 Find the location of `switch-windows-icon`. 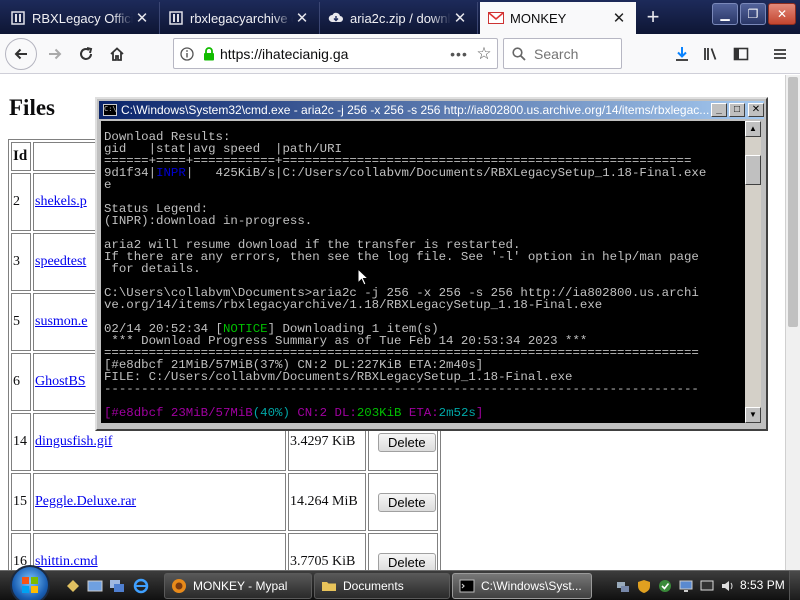

switch-windows-icon is located at coordinates (117, 586).